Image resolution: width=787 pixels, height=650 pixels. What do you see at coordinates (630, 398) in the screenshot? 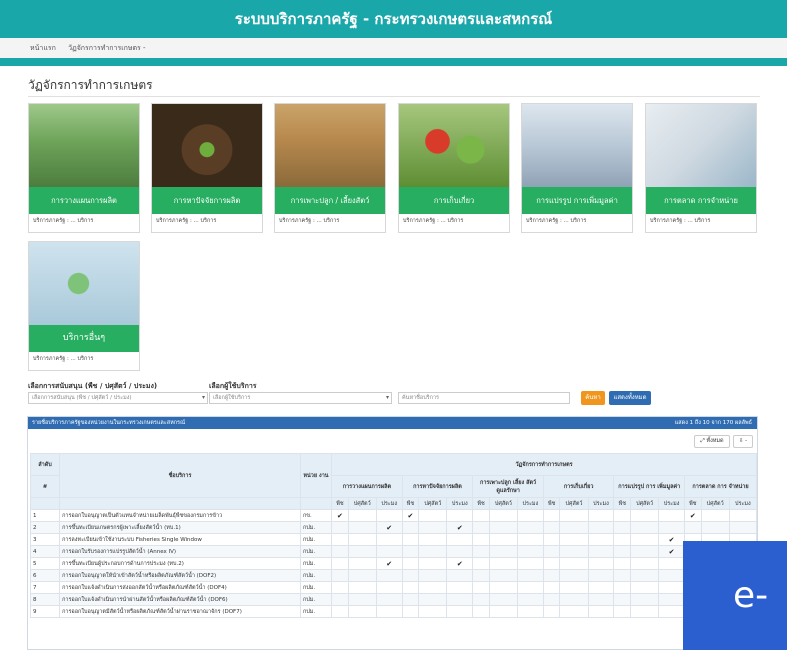
I see `show-all-button: แสดงทั้งหมด` at bounding box center [630, 398].